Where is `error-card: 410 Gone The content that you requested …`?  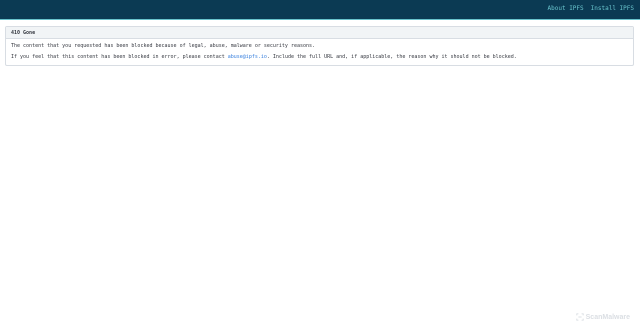 error-card: 410 Gone The content that you requested … is located at coordinates (319, 46).